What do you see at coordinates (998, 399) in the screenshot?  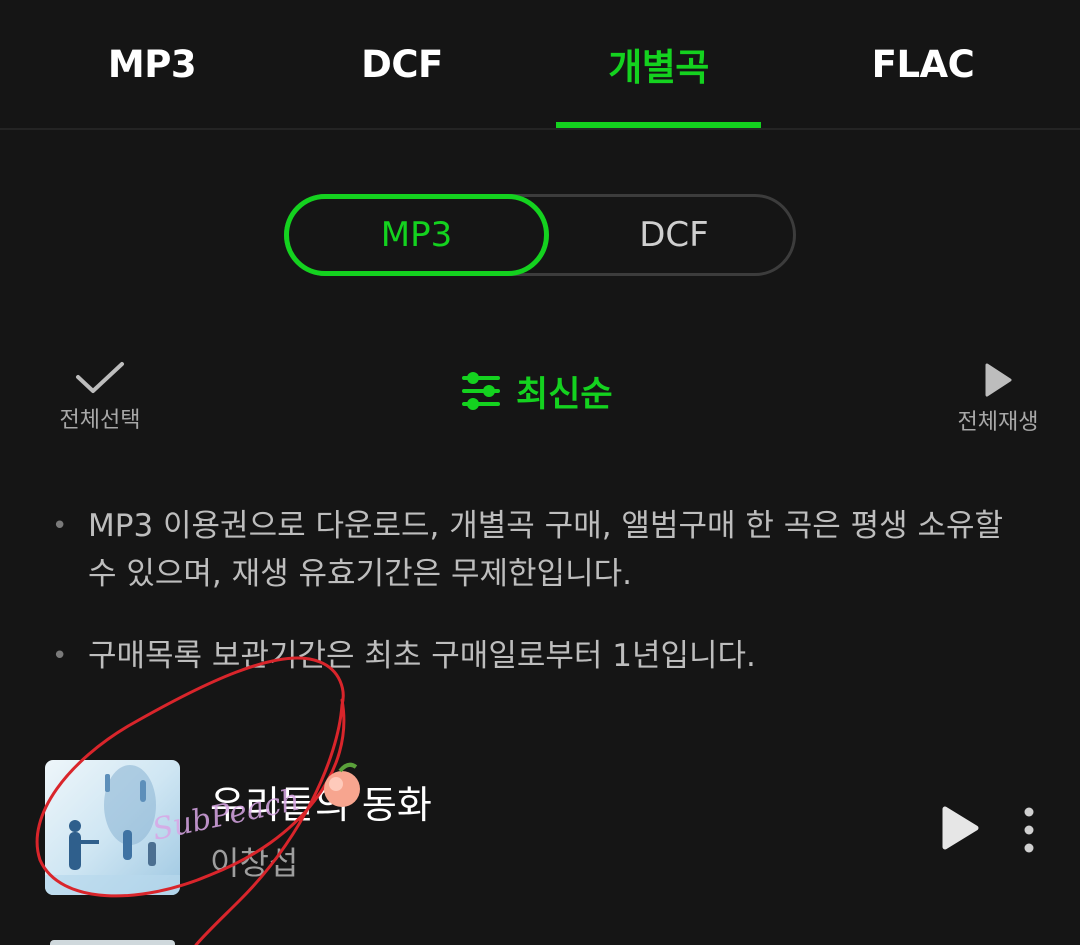 I see `play-all-button: 전체재생` at bounding box center [998, 399].